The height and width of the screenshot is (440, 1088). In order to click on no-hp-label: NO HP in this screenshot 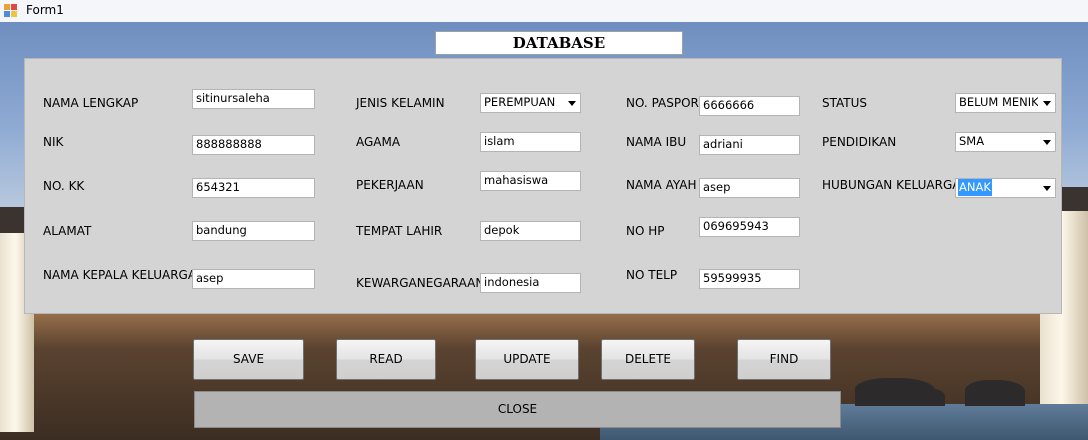, I will do `click(645, 231)`.